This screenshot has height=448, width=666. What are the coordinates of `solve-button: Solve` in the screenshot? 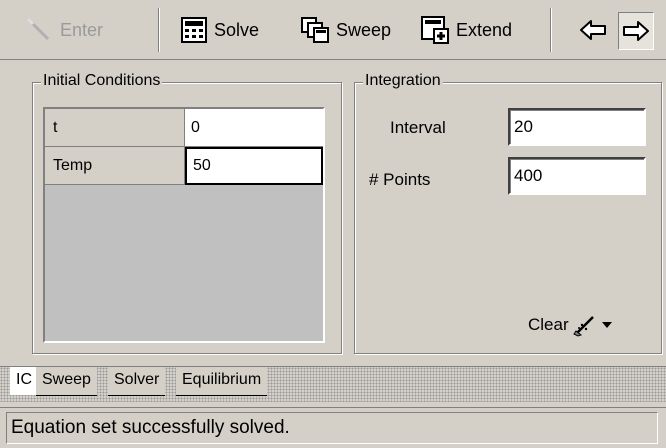 It's located at (219, 30).